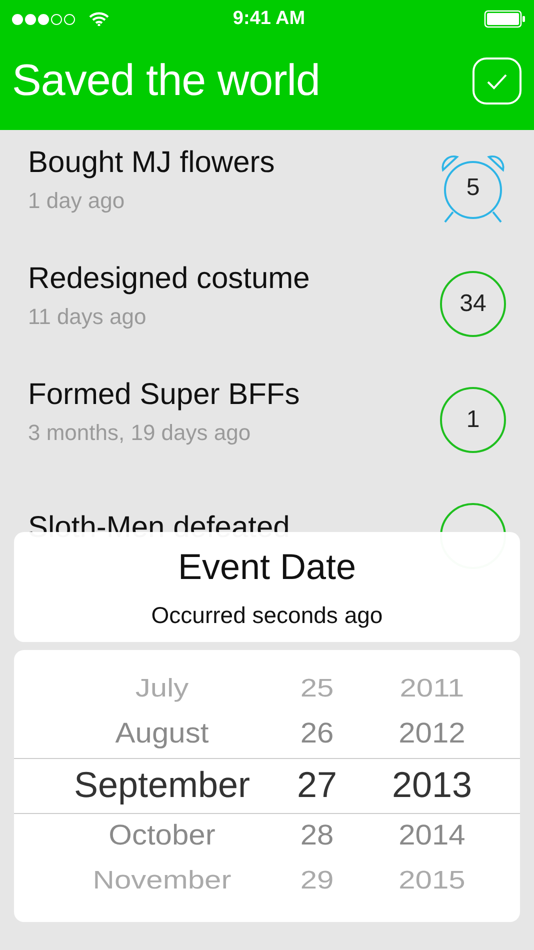 The image size is (534, 950). Describe the element at coordinates (166, 81) in the screenshot. I see `nav-title: Saved the world` at that location.